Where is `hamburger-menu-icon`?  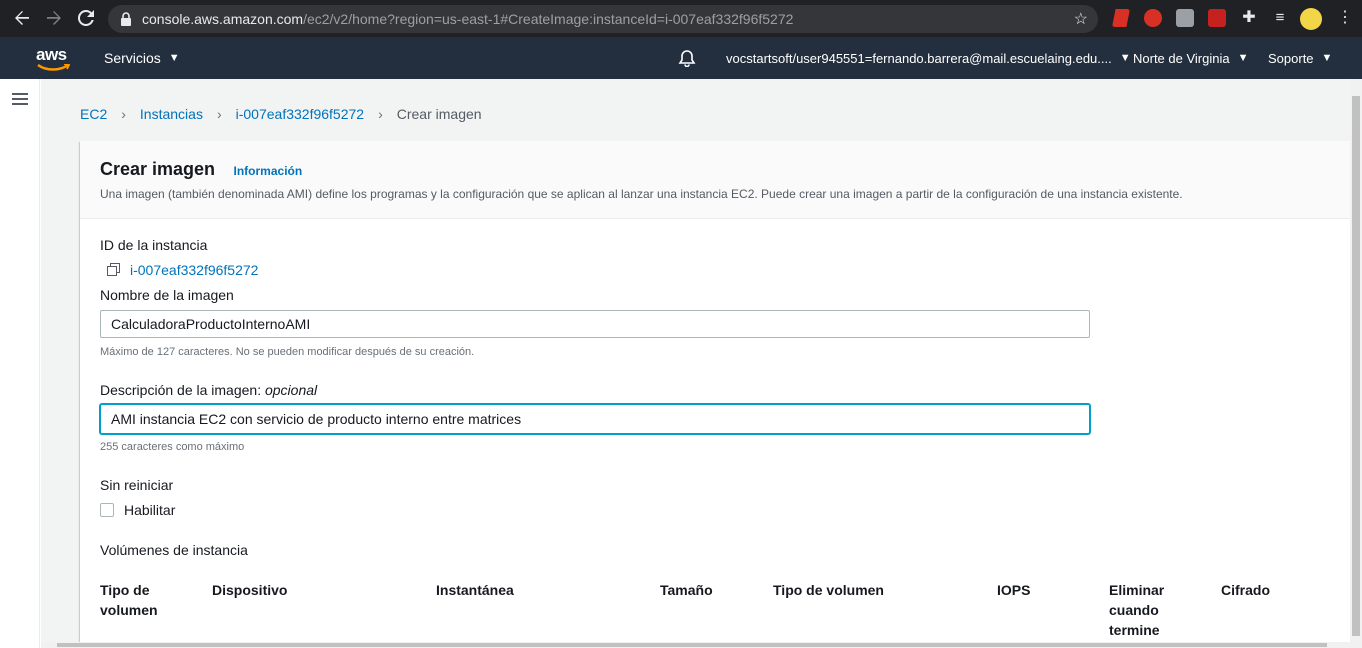
hamburger-menu-icon is located at coordinates (20, 99).